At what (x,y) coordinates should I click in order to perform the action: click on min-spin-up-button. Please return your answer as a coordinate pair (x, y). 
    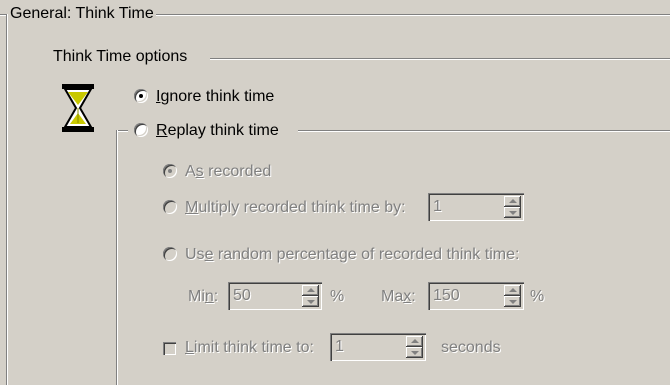
    Looking at the image, I should click on (310, 290).